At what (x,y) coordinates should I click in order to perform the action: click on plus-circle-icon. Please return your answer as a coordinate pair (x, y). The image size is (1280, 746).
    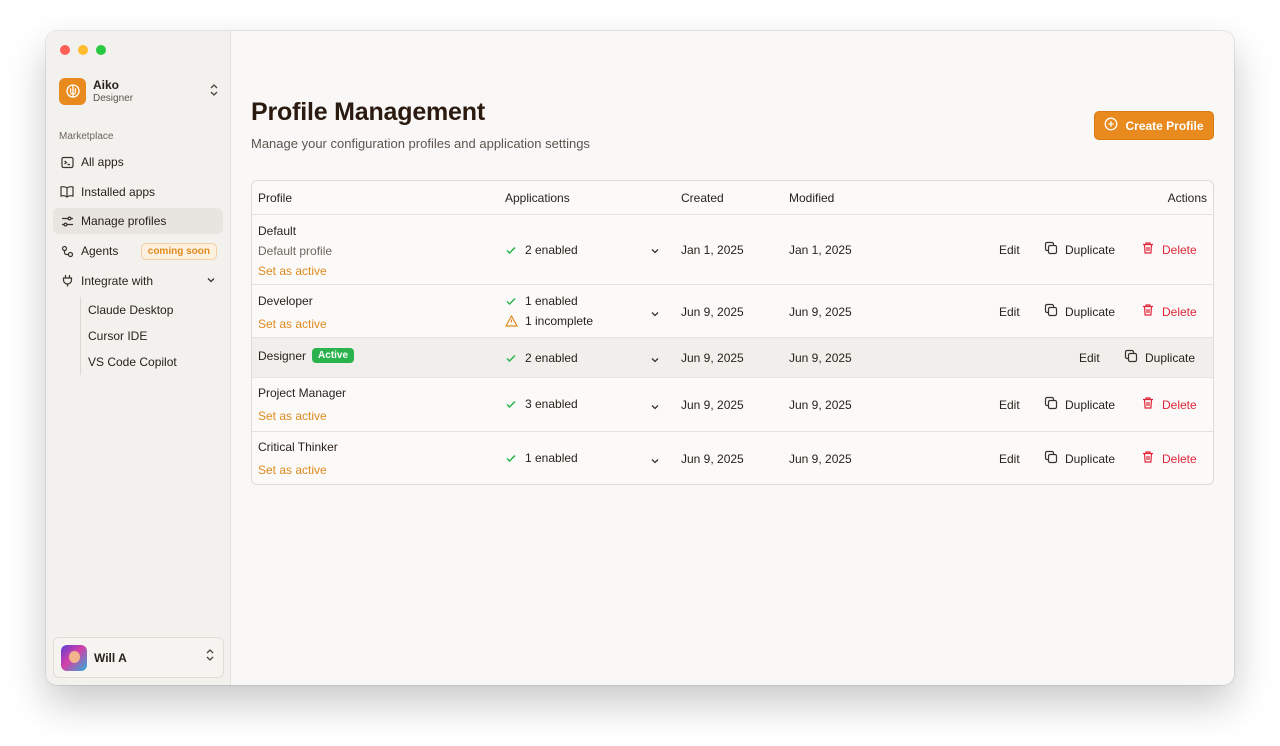
    Looking at the image, I should click on (1111, 125).